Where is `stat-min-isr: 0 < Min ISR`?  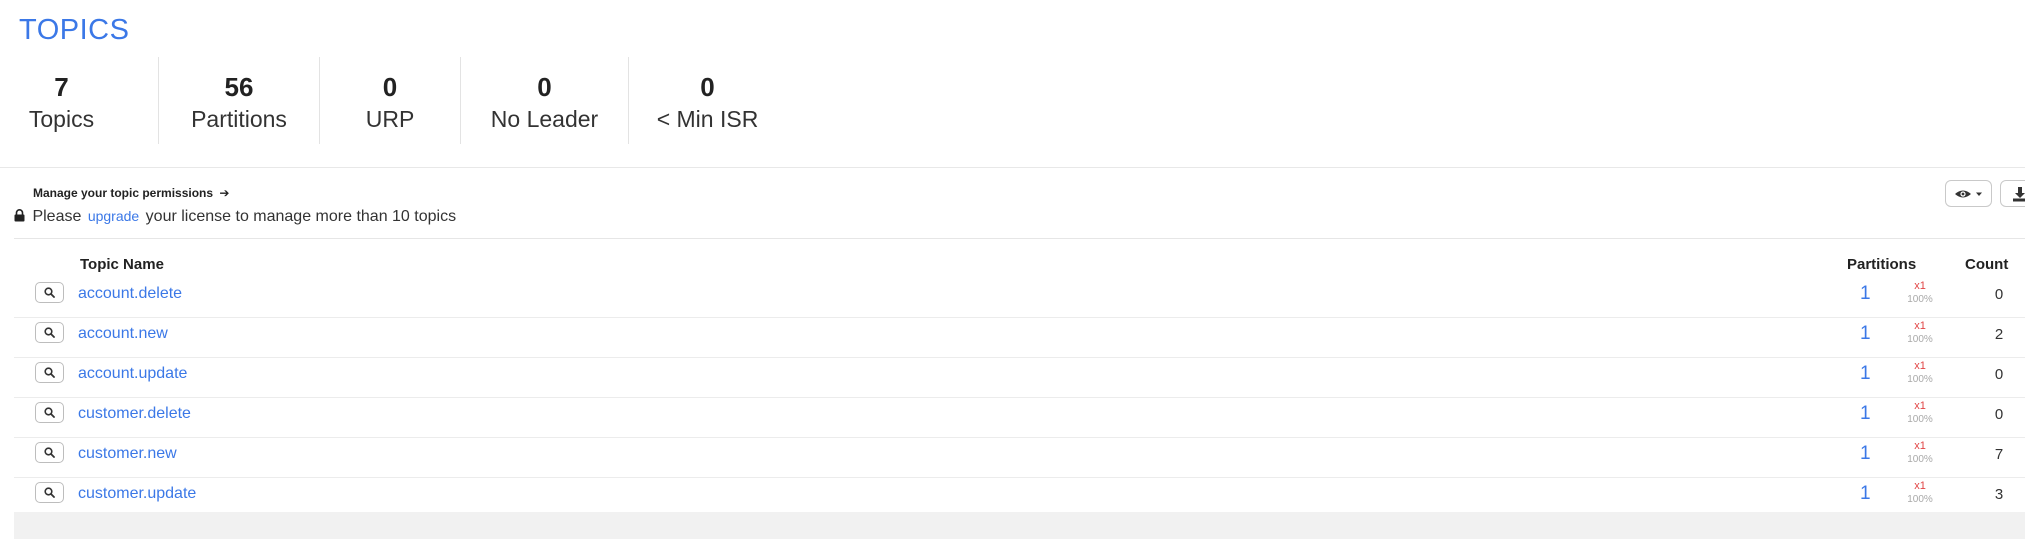 stat-min-isr: 0 < Min ISR is located at coordinates (707, 100).